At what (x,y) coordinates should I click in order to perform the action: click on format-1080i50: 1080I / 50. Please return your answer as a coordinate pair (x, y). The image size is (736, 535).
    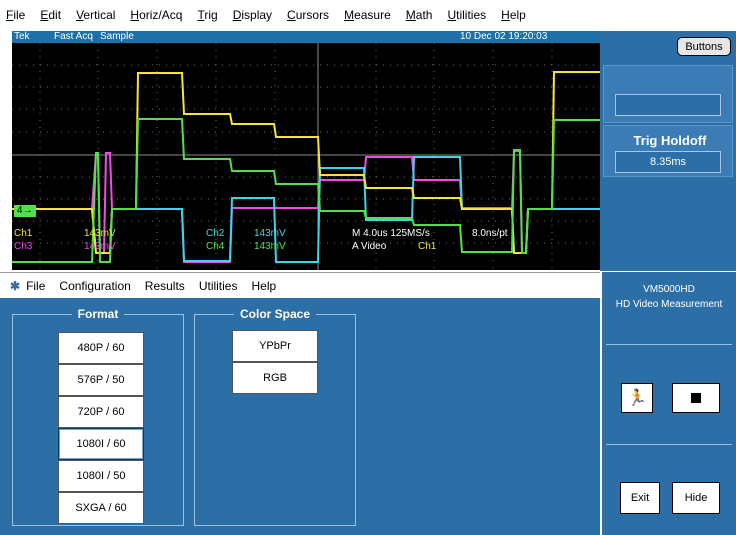
    Looking at the image, I should click on (101, 476).